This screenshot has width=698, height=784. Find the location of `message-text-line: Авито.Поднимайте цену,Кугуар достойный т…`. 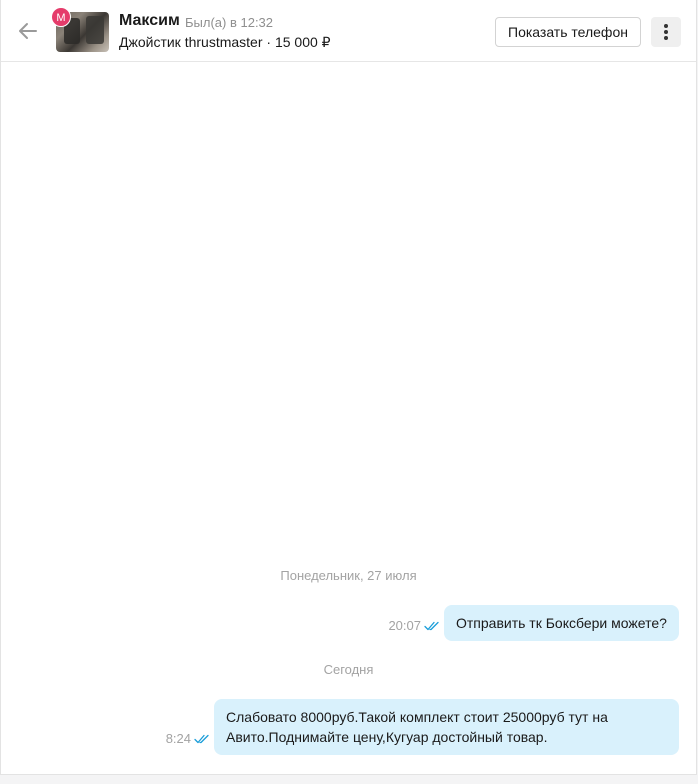

message-text-line: Авито.Поднимайте цену,Кугуар достойный т… is located at coordinates (387, 737).